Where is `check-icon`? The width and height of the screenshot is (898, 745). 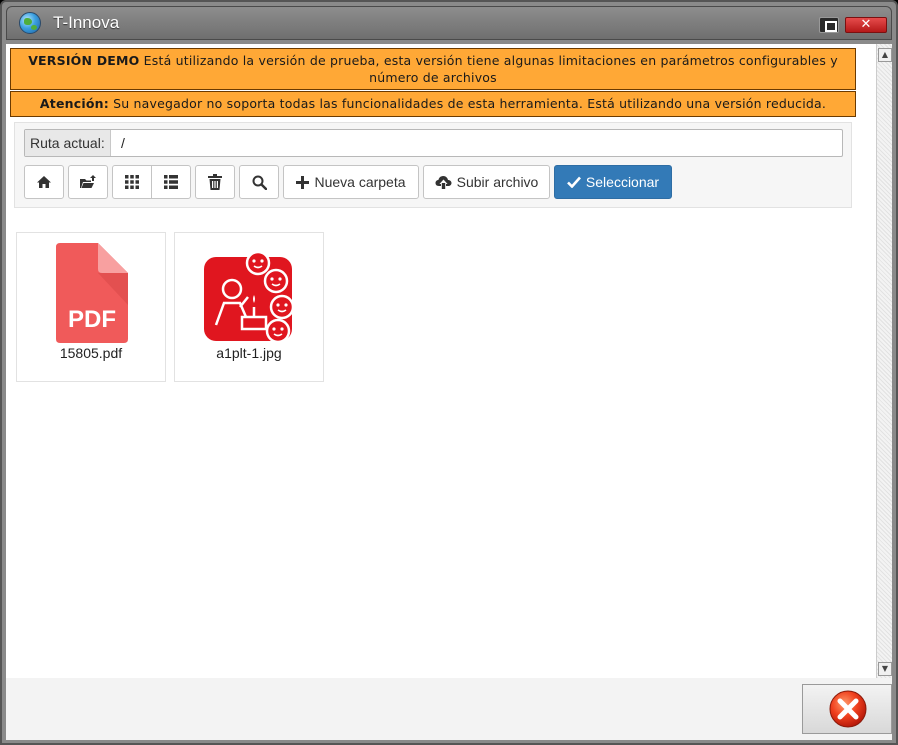
check-icon is located at coordinates (574, 182).